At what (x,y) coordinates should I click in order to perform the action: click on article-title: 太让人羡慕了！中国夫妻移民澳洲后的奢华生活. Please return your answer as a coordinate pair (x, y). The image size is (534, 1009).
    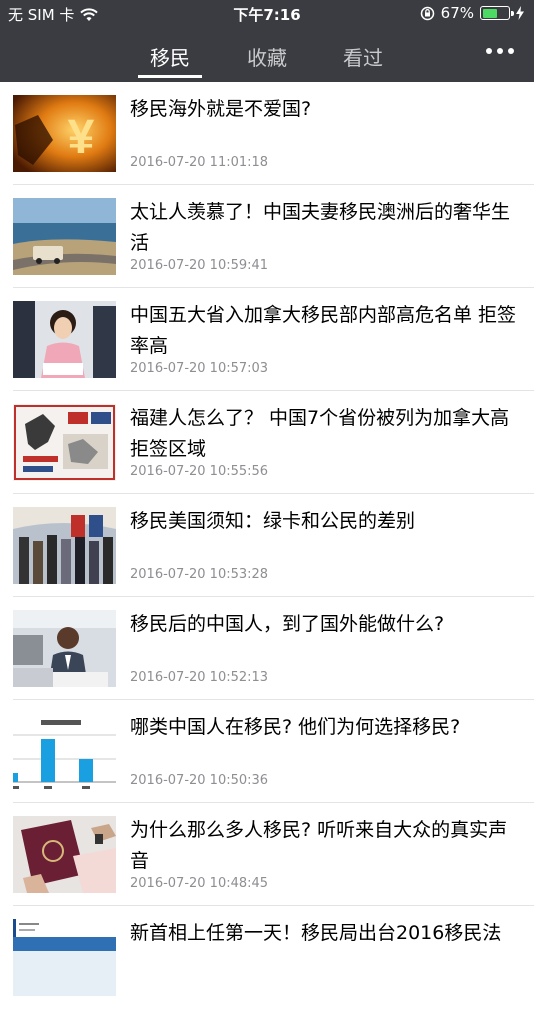
    Looking at the image, I should click on (320, 227).